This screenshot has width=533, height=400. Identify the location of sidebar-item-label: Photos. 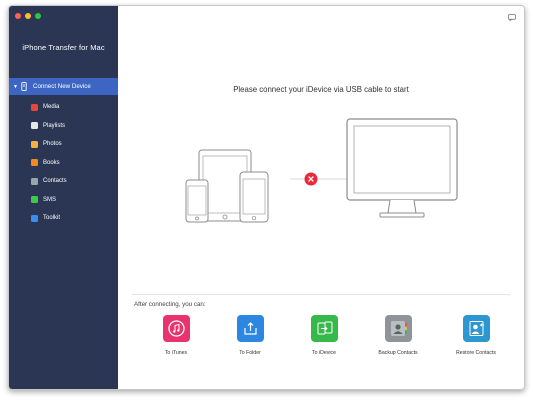
(52, 144).